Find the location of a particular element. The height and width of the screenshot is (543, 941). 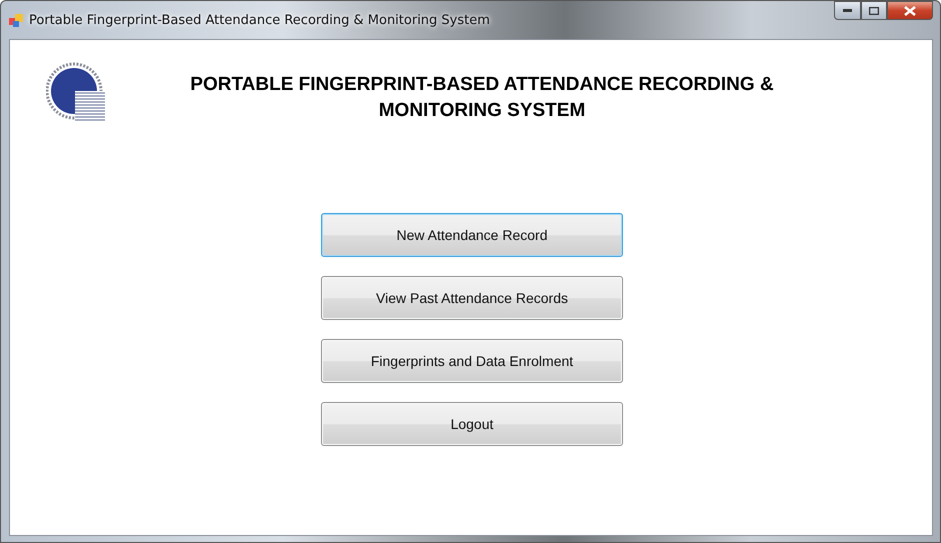

app-icon is located at coordinates (16, 20).